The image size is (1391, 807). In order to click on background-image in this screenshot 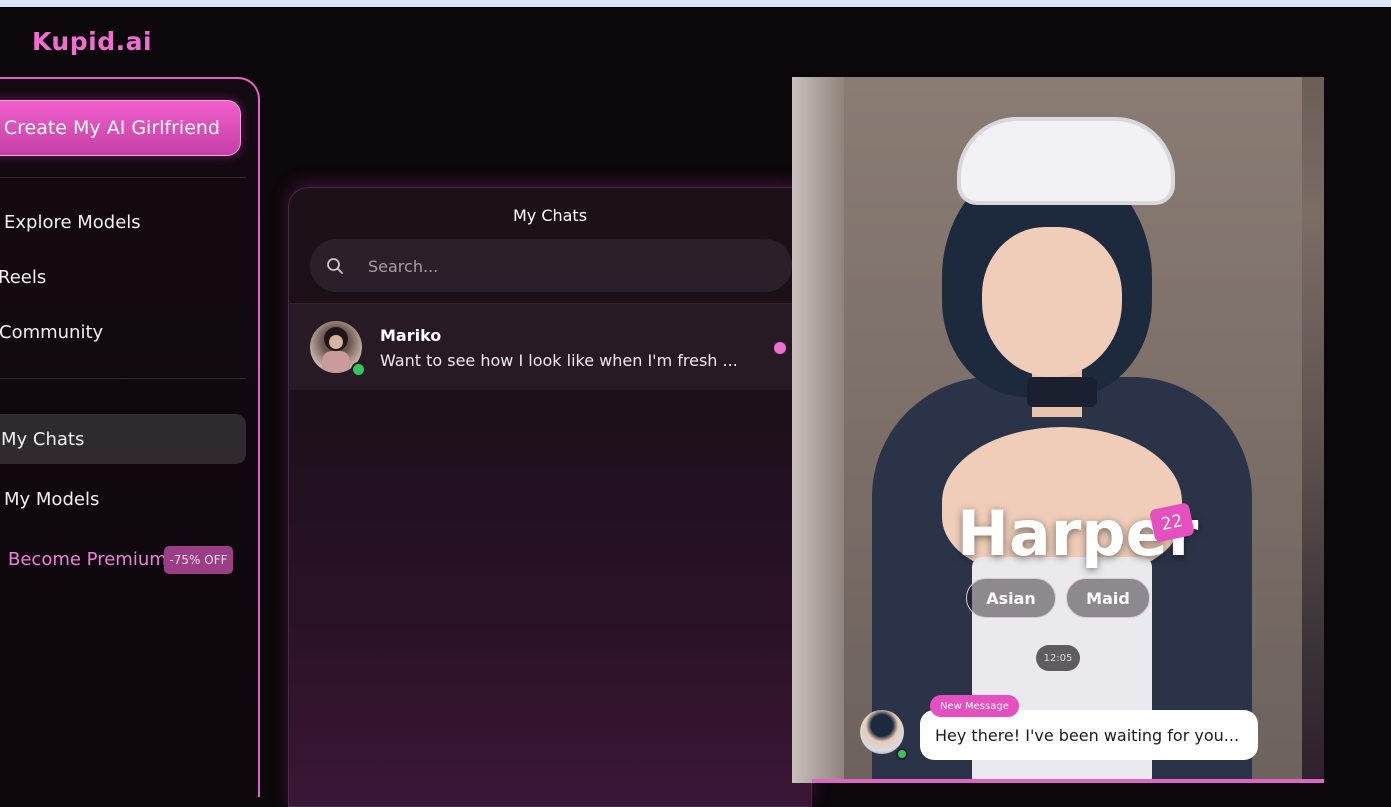, I will do `click(818, 430)`.